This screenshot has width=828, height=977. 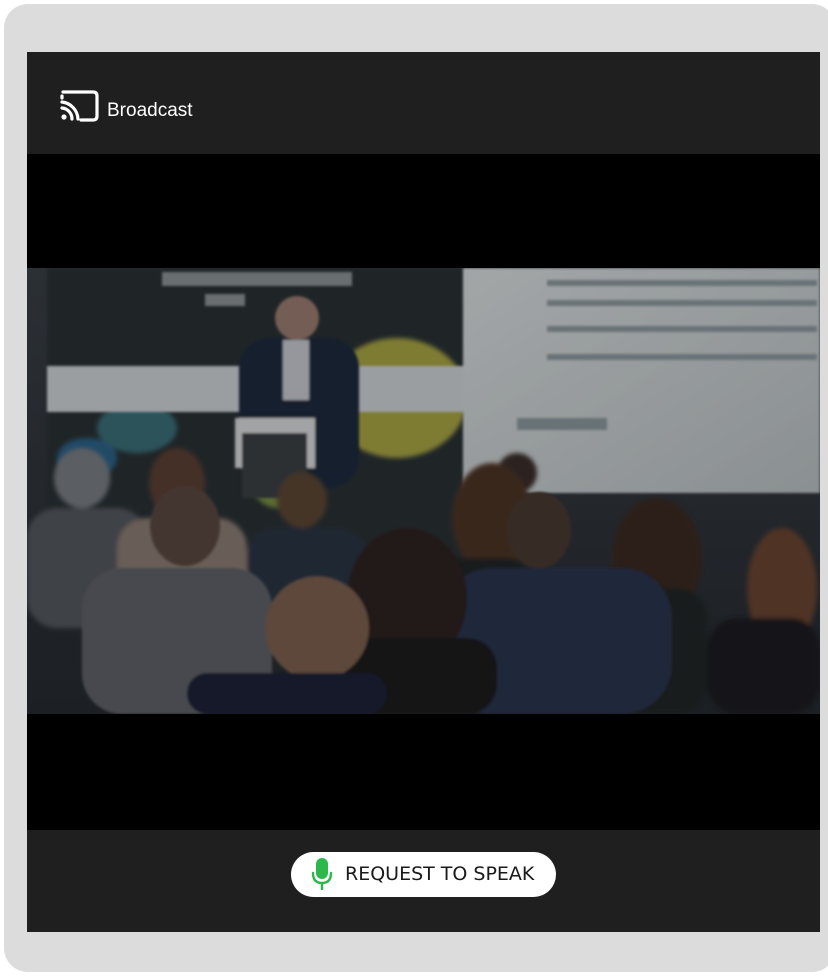 What do you see at coordinates (440, 874) in the screenshot?
I see `request-to-speak-label: REQUEST TO SPEAK` at bounding box center [440, 874].